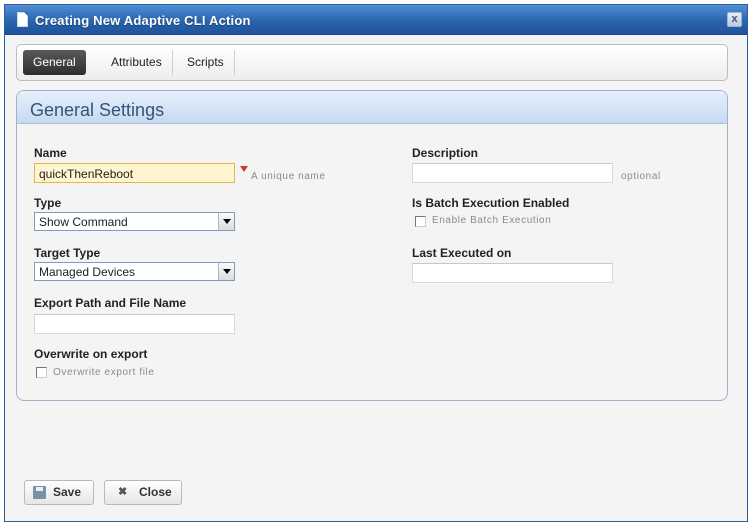 The image size is (752, 526). Describe the element at coordinates (54, 62) in the screenshot. I see `tab-general: General` at that location.